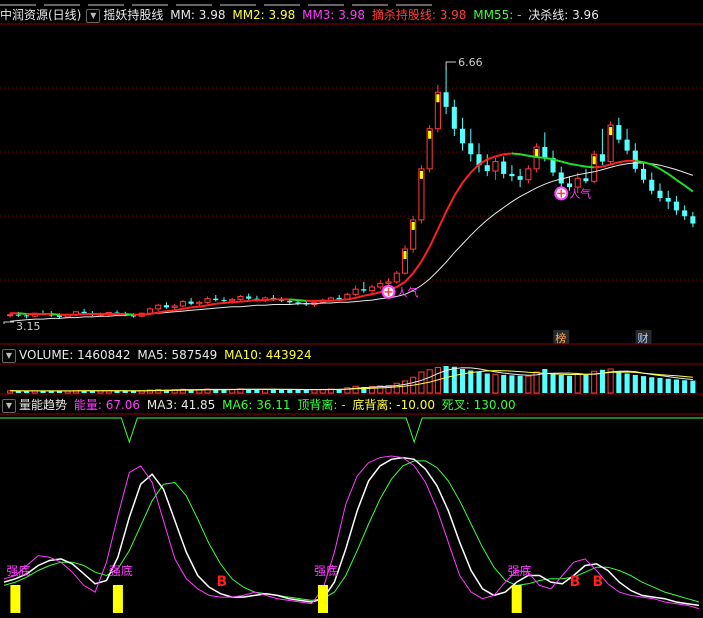 This screenshot has width=703, height=618. Describe the element at coordinates (351, 379) in the screenshot. I see `volume-ma5-line` at that location.